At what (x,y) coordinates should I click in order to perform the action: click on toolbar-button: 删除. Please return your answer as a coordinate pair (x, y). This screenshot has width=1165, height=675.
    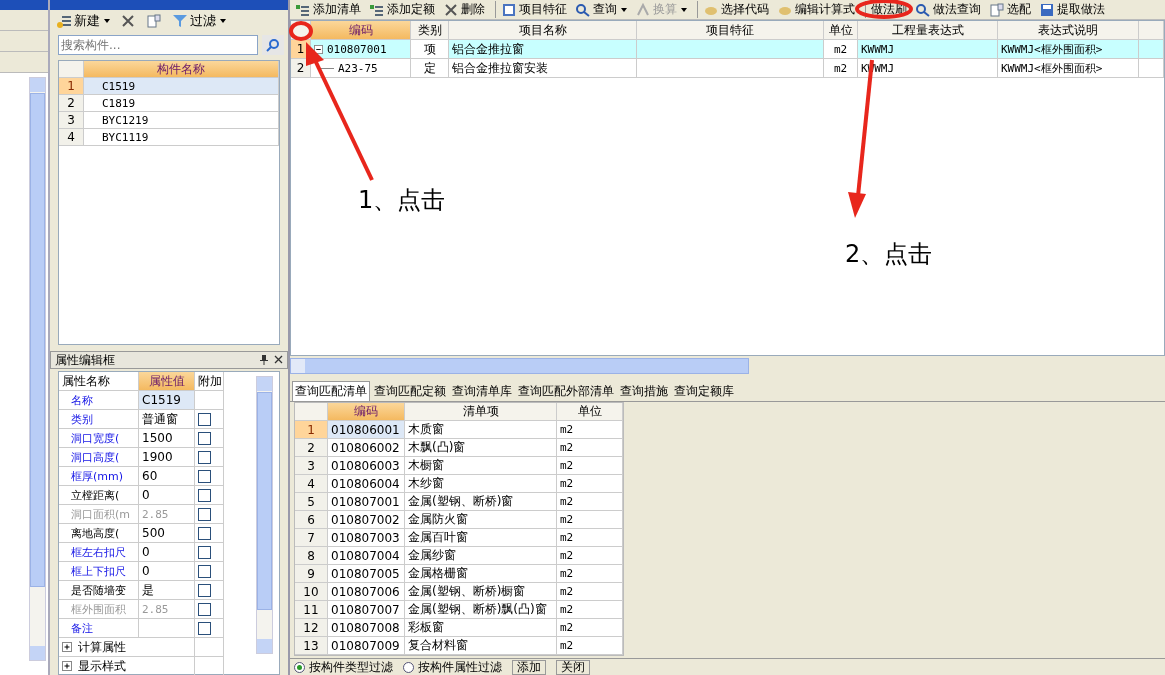
    Looking at the image, I should click on (464, 9).